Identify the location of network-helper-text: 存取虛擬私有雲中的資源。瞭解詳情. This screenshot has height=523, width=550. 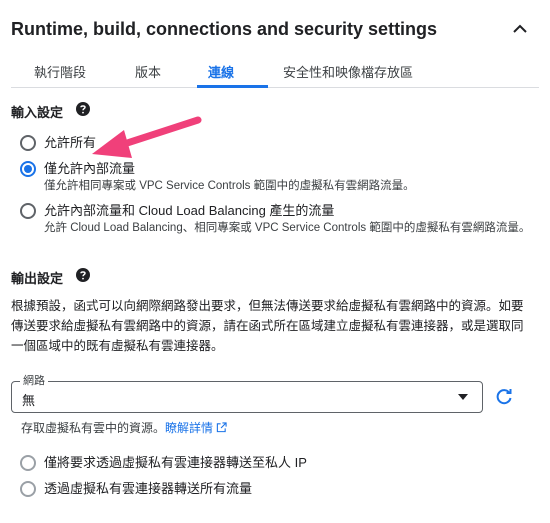
(124, 427).